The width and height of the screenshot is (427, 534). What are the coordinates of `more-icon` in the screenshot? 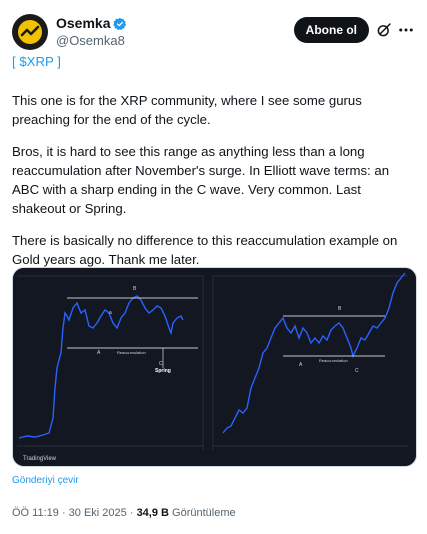 It's located at (406, 30).